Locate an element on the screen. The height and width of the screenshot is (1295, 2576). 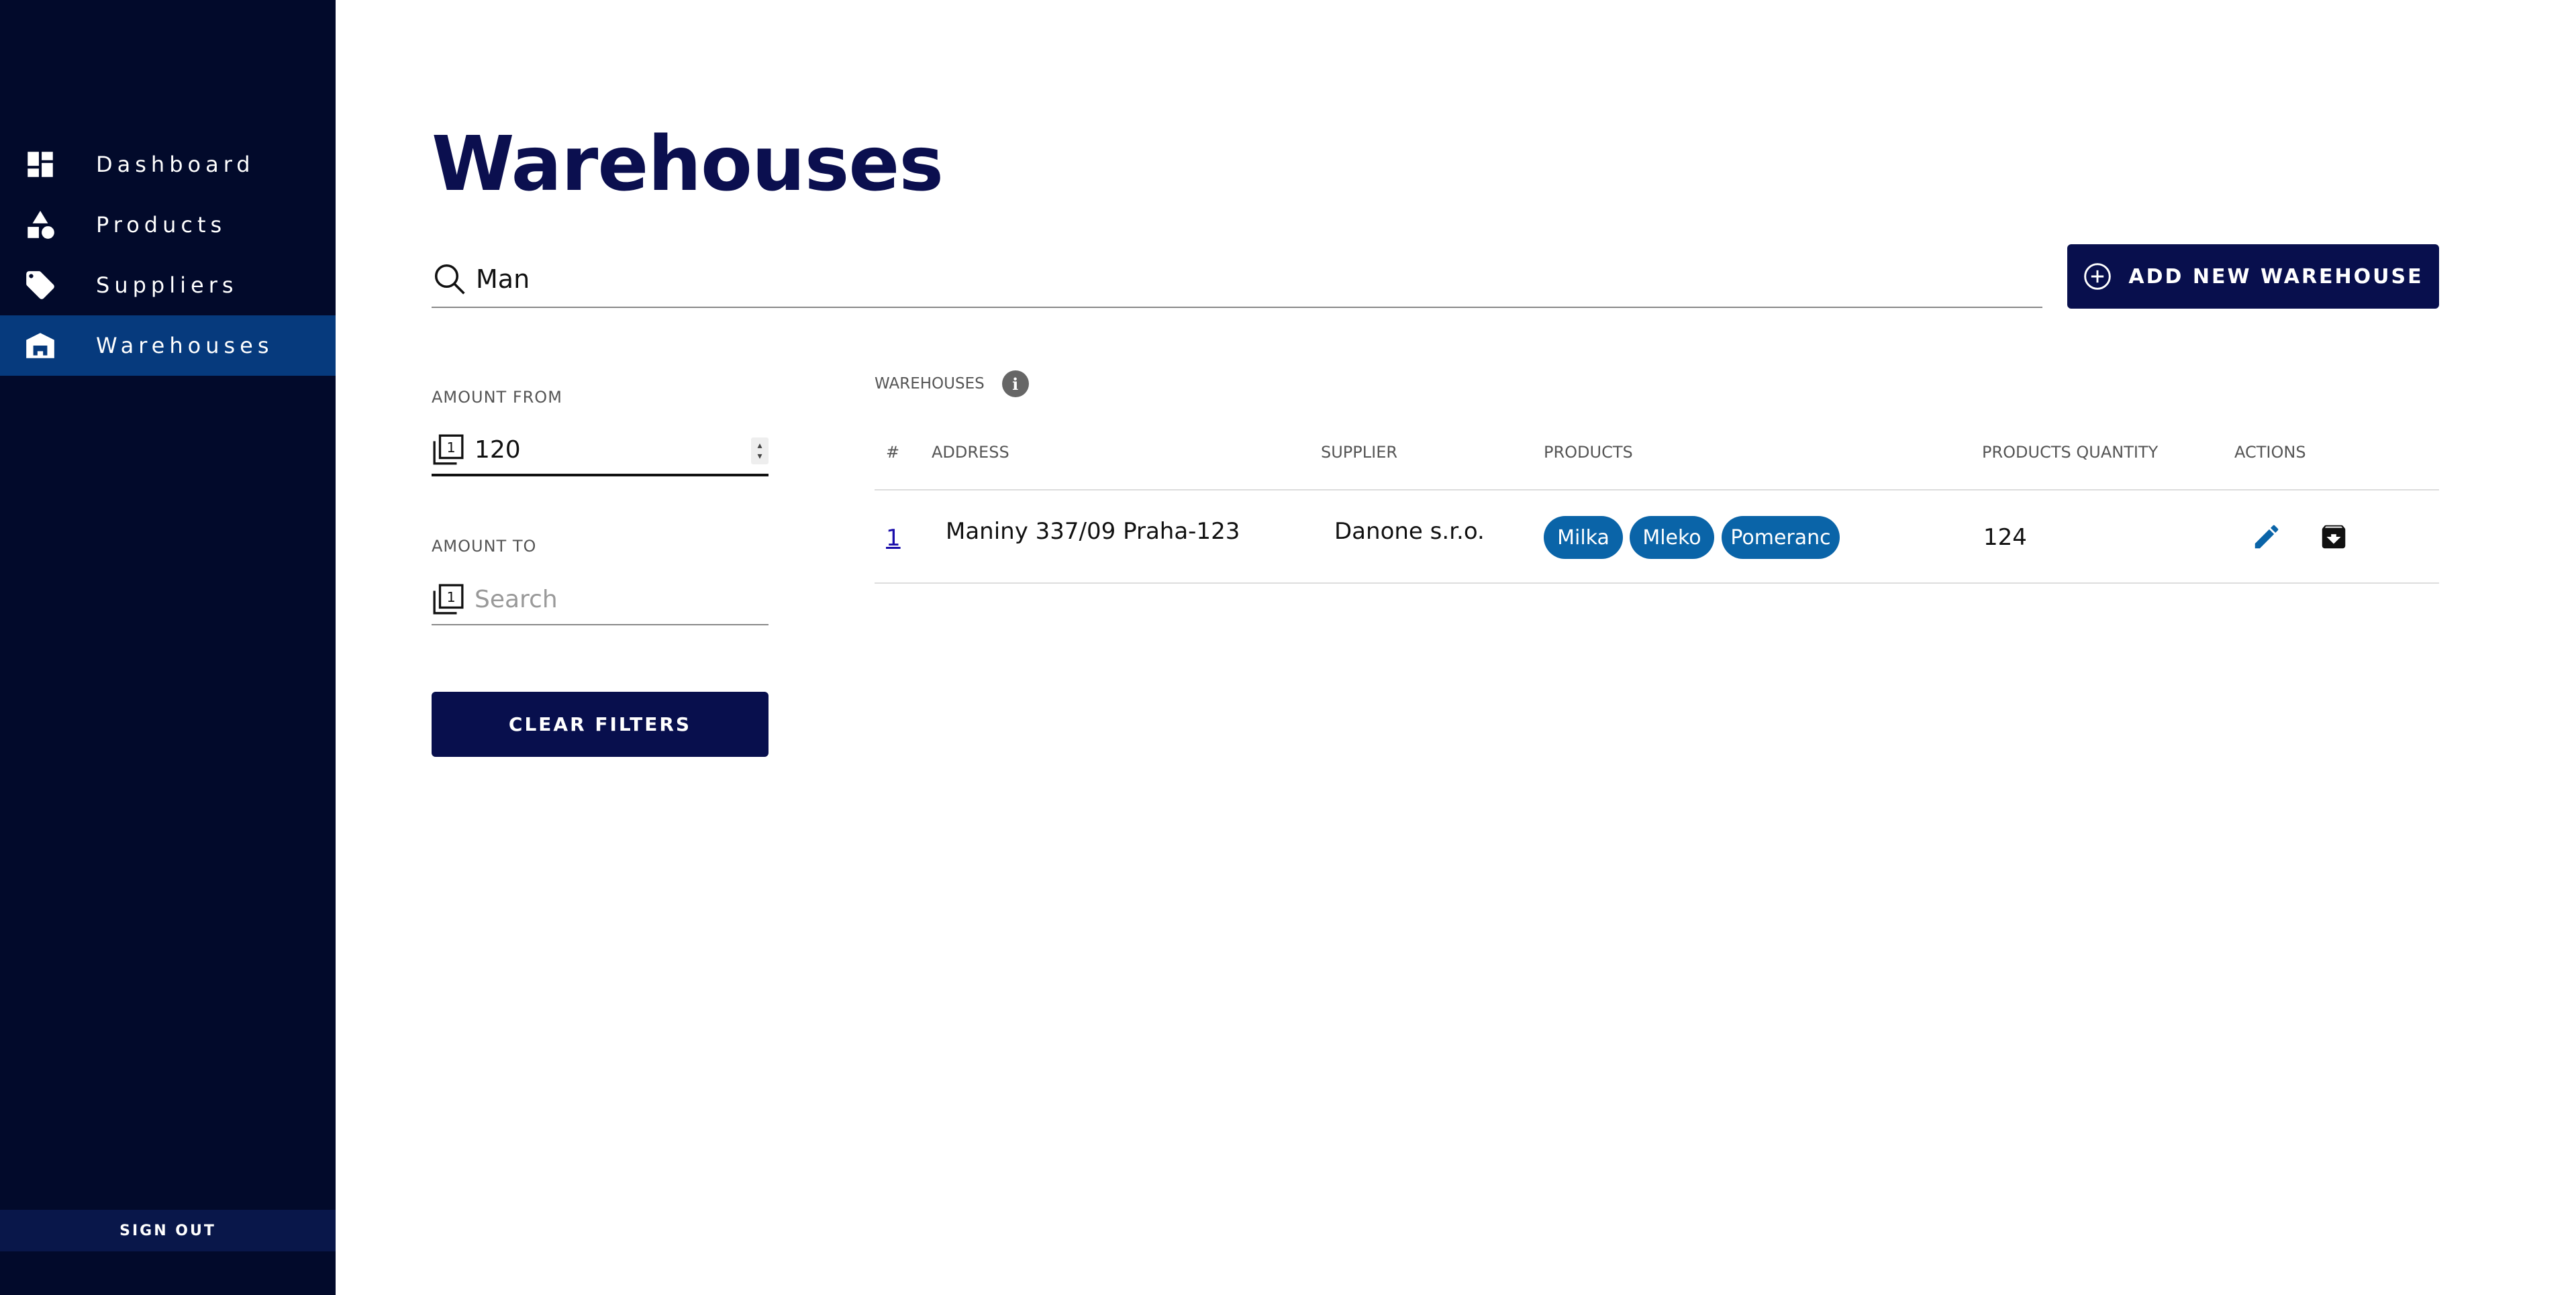
product-chip: Pomeranc is located at coordinates (1781, 537).